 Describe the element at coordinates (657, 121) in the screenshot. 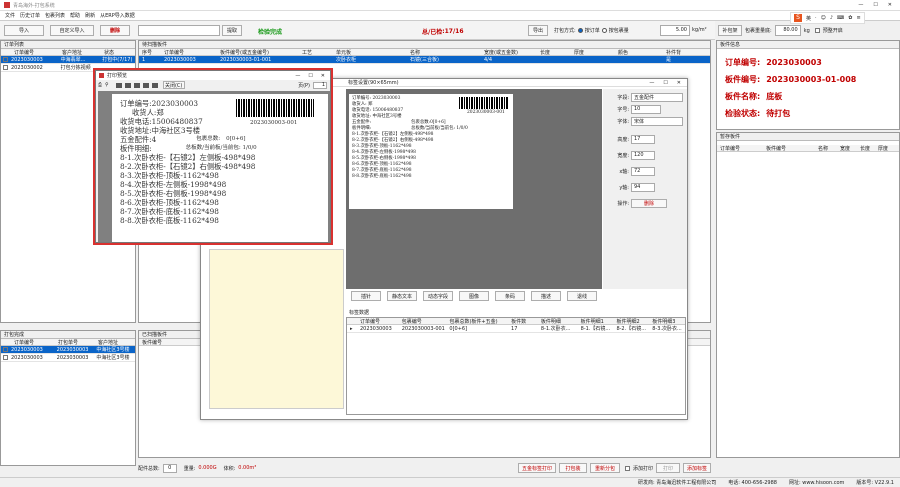

I see `font-family-select: 宋体` at that location.